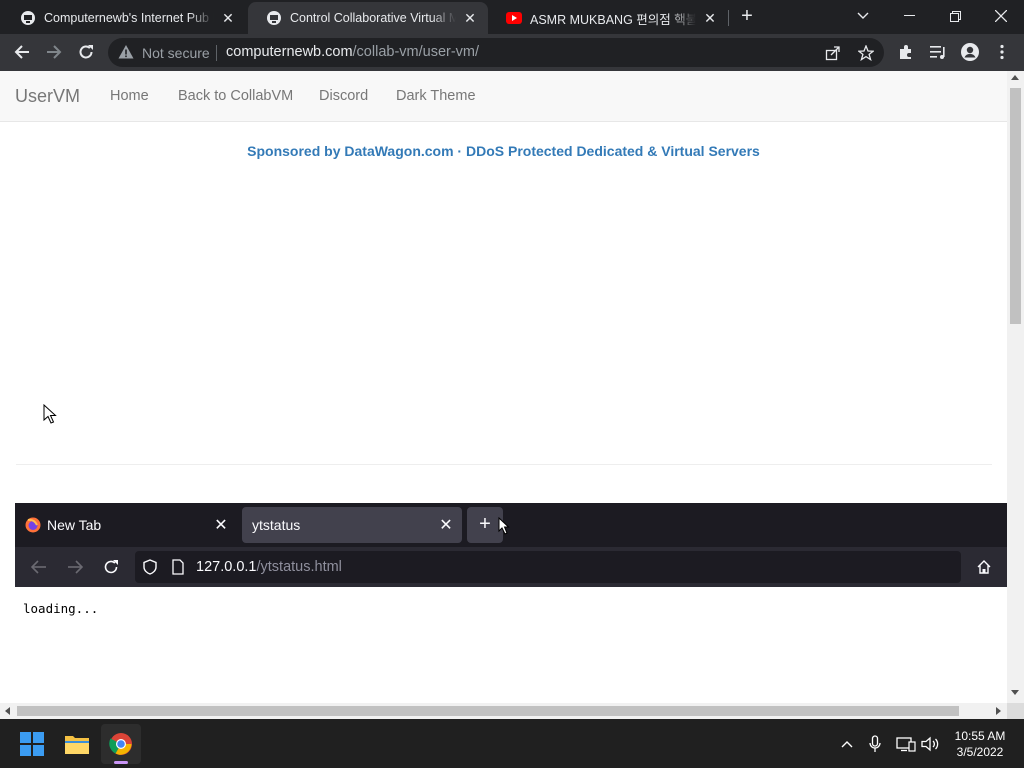 The image size is (1024, 768). Describe the element at coordinates (121, 762) in the screenshot. I see `active-app-indicator` at that location.